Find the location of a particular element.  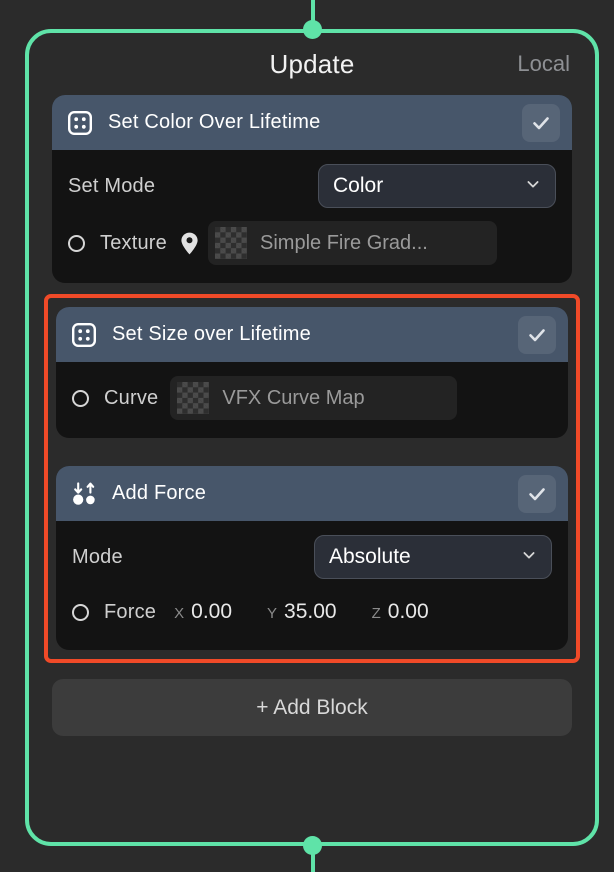

force-vector-fields: X 0.00 Y 35.00 Z 0.00 is located at coordinates (292, 612).